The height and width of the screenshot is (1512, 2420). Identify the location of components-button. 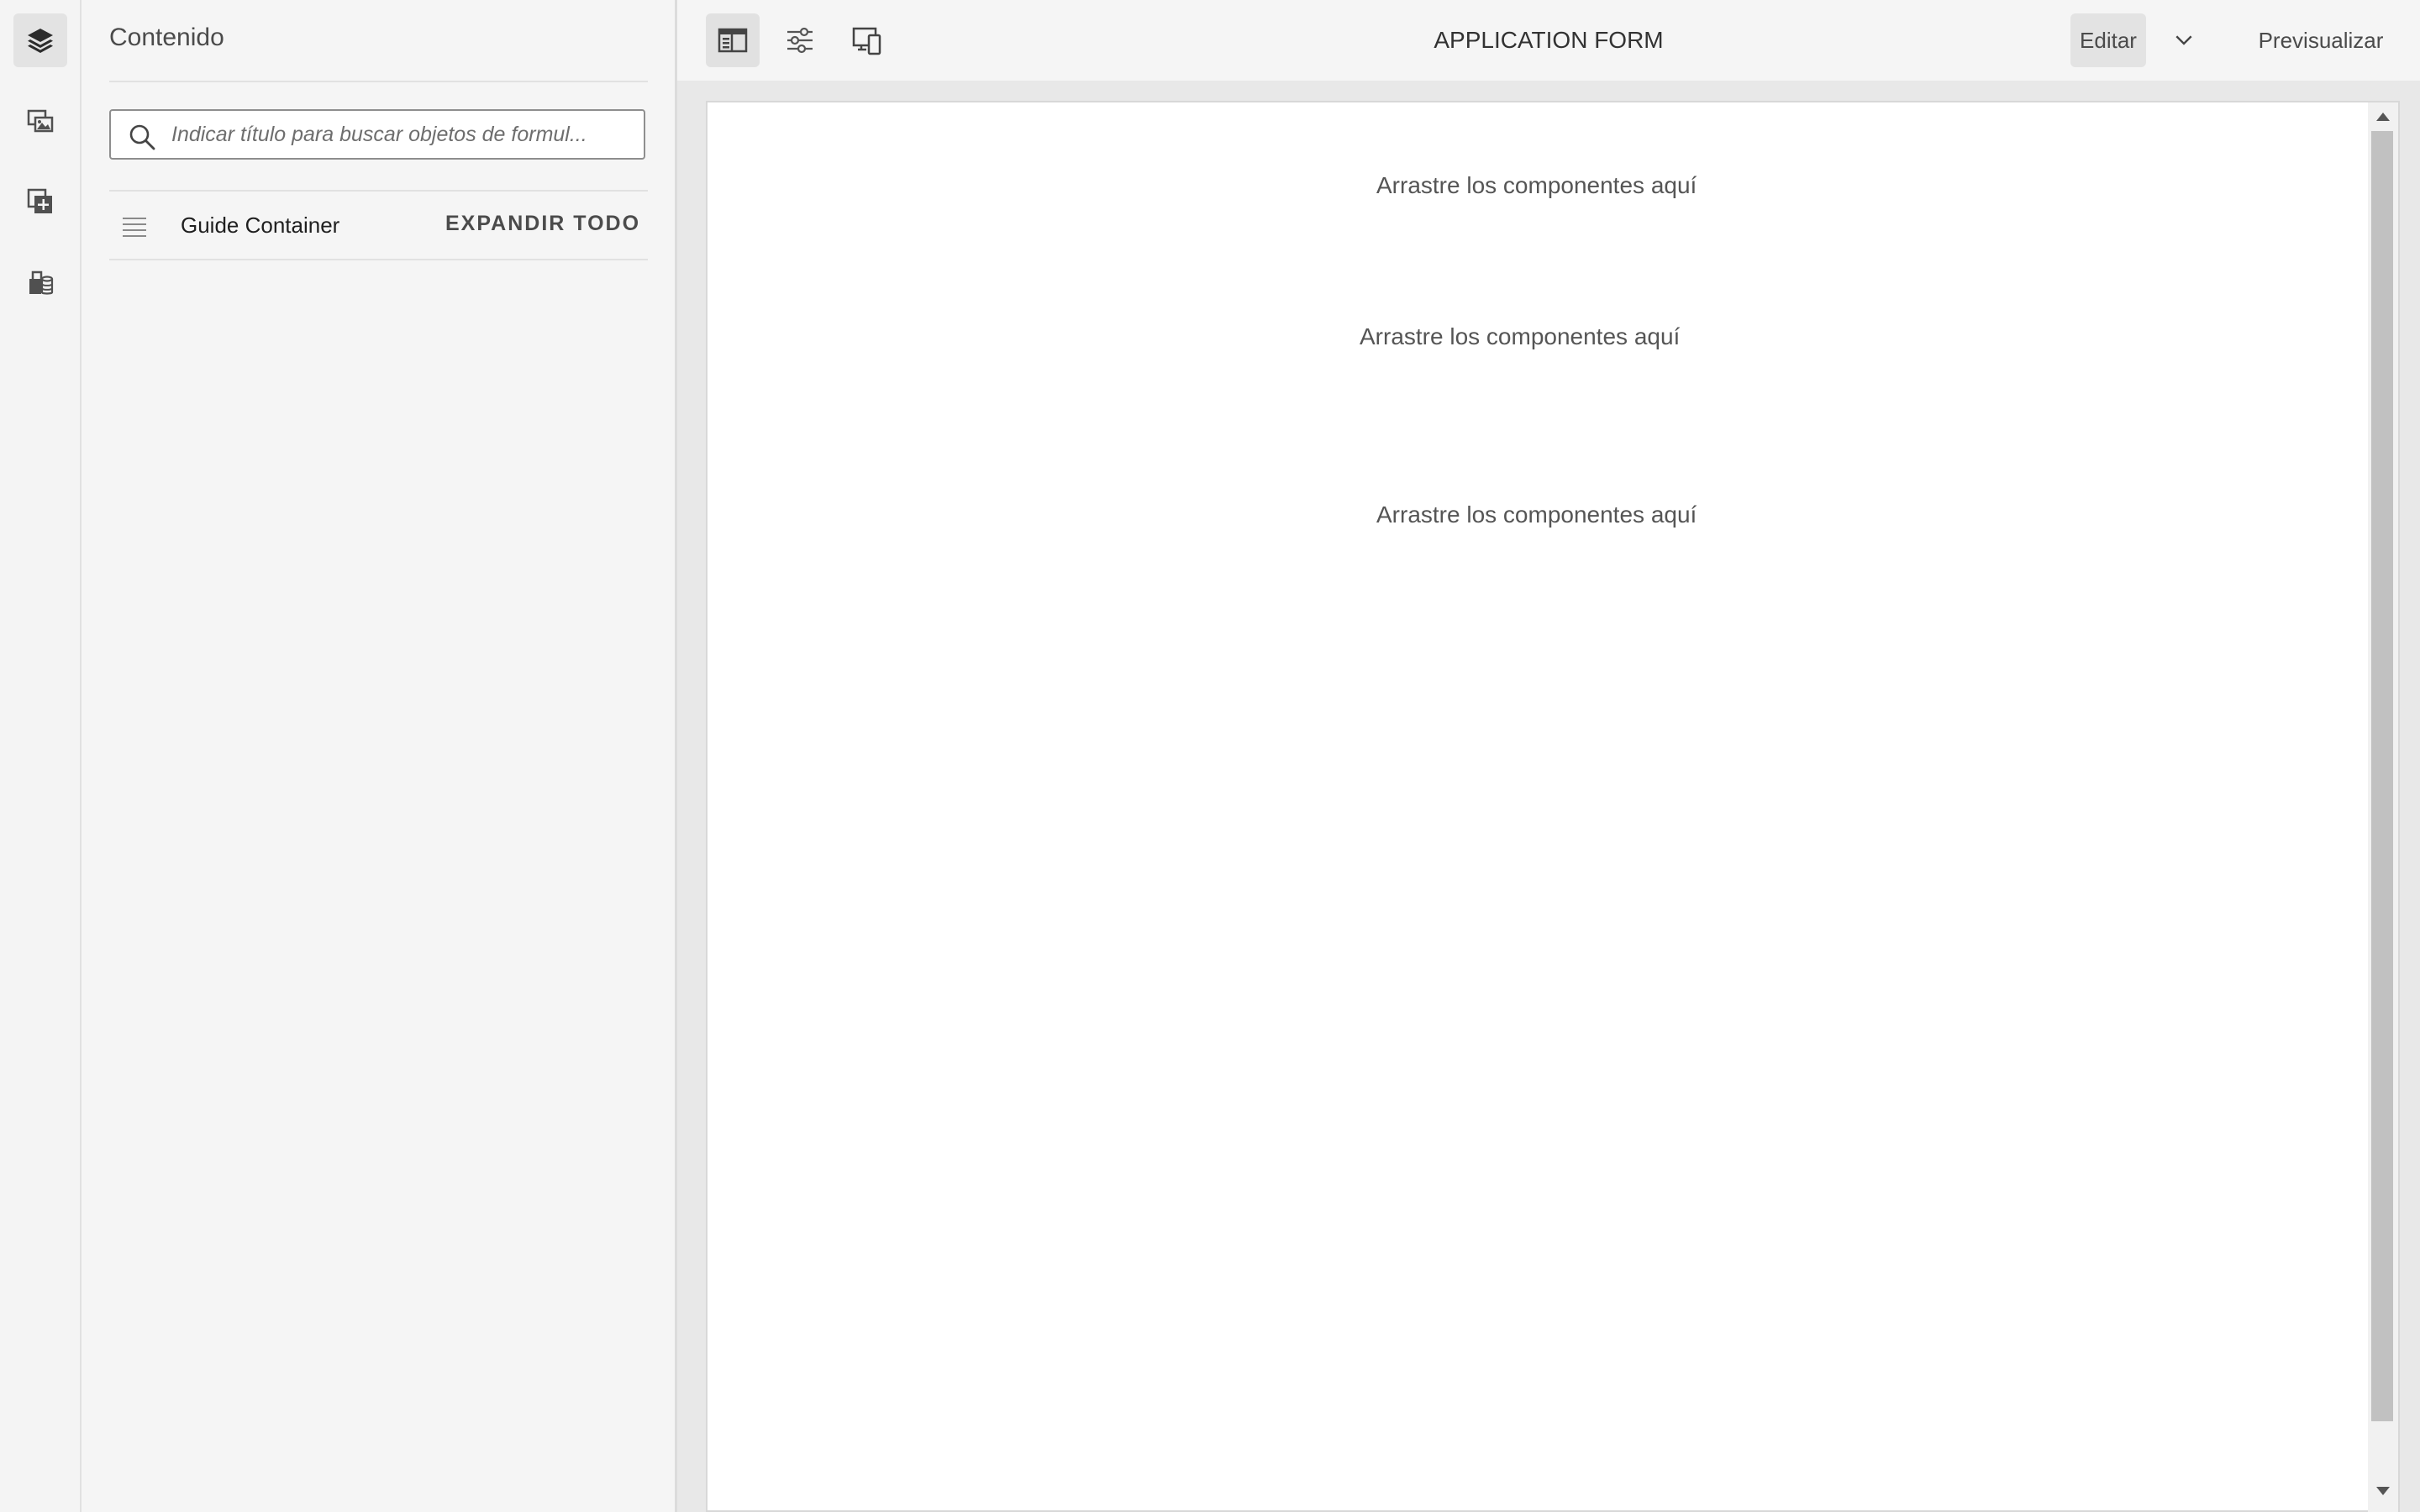
(40, 201).